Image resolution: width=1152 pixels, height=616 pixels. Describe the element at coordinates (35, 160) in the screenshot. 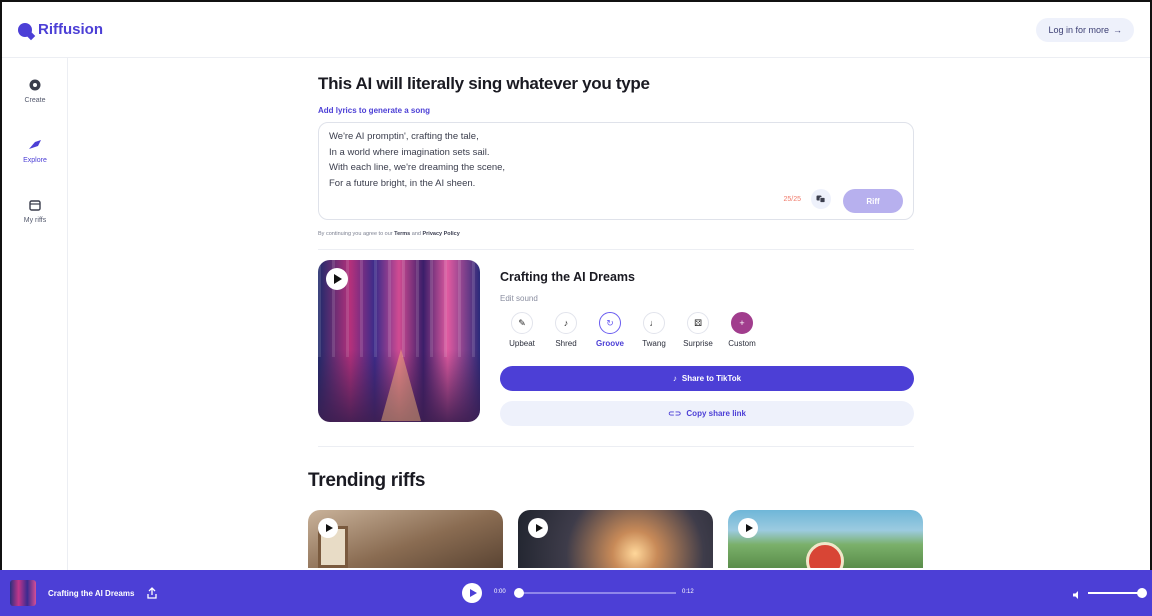

I see `sidebar-item-label: Explore` at that location.